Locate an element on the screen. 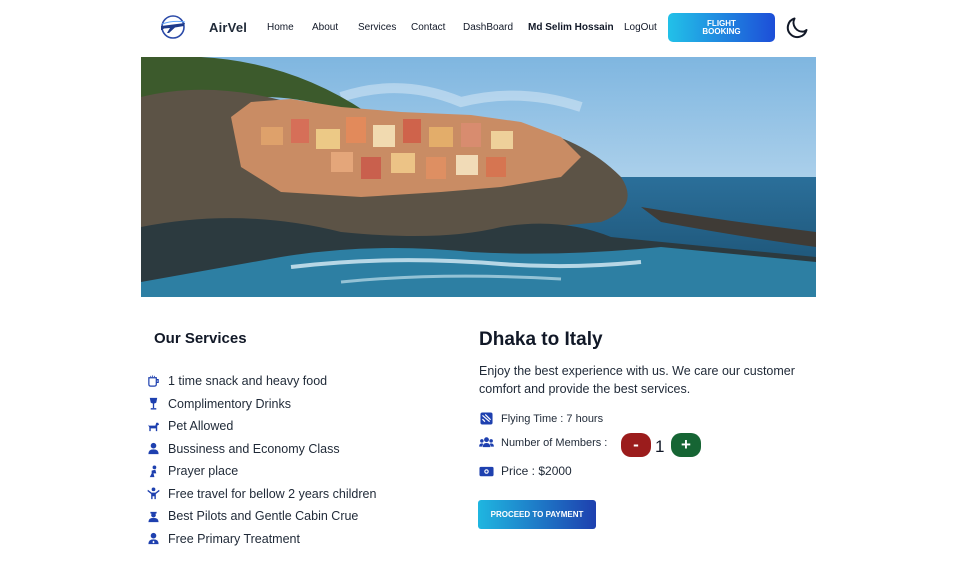  nav-about: About is located at coordinates (325, 27).